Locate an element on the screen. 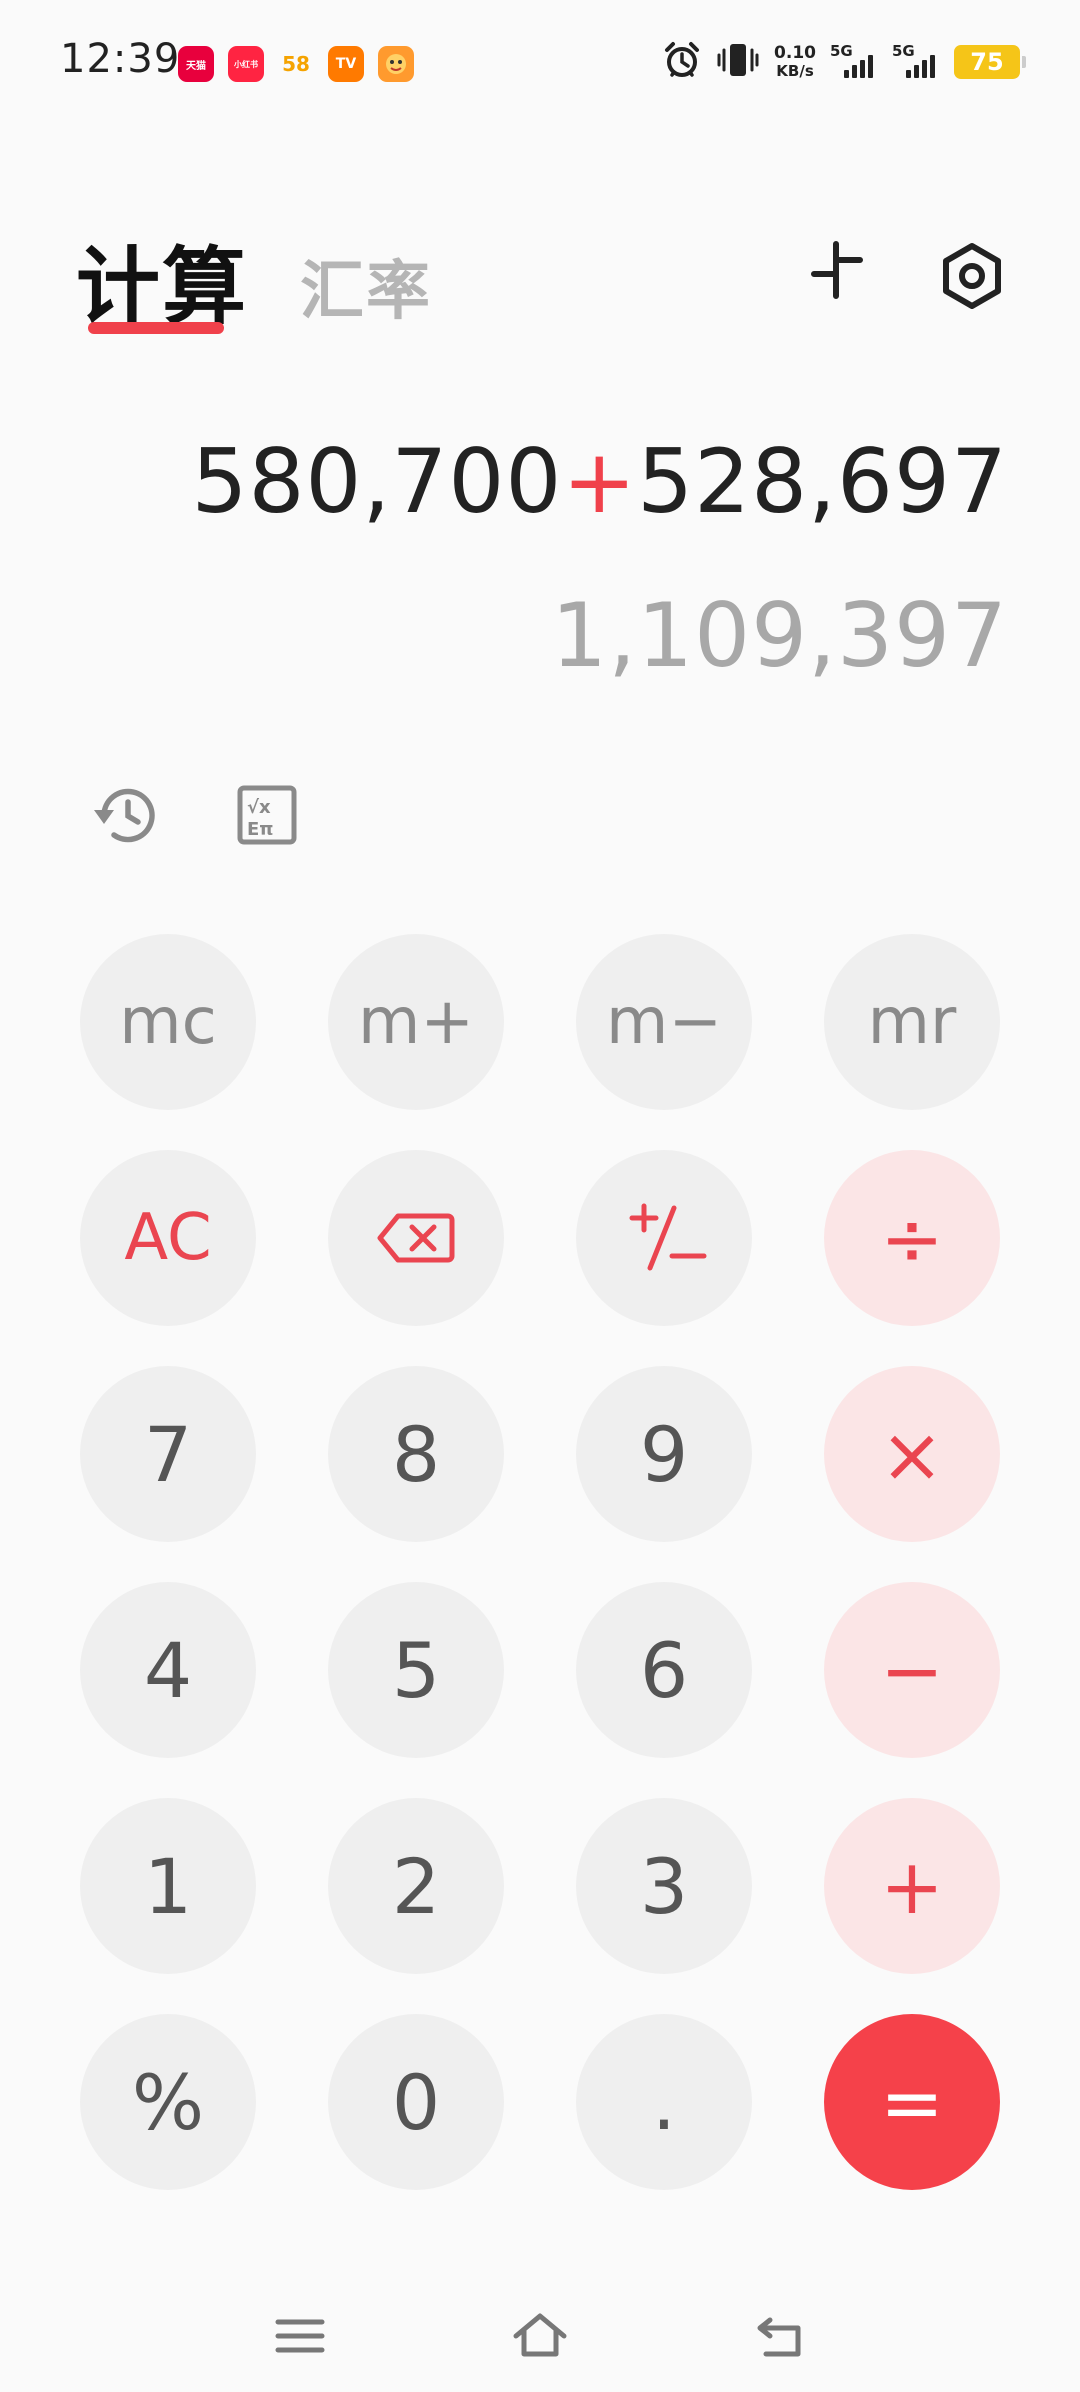  network-speed-unit: KB/s is located at coordinates (795, 71).